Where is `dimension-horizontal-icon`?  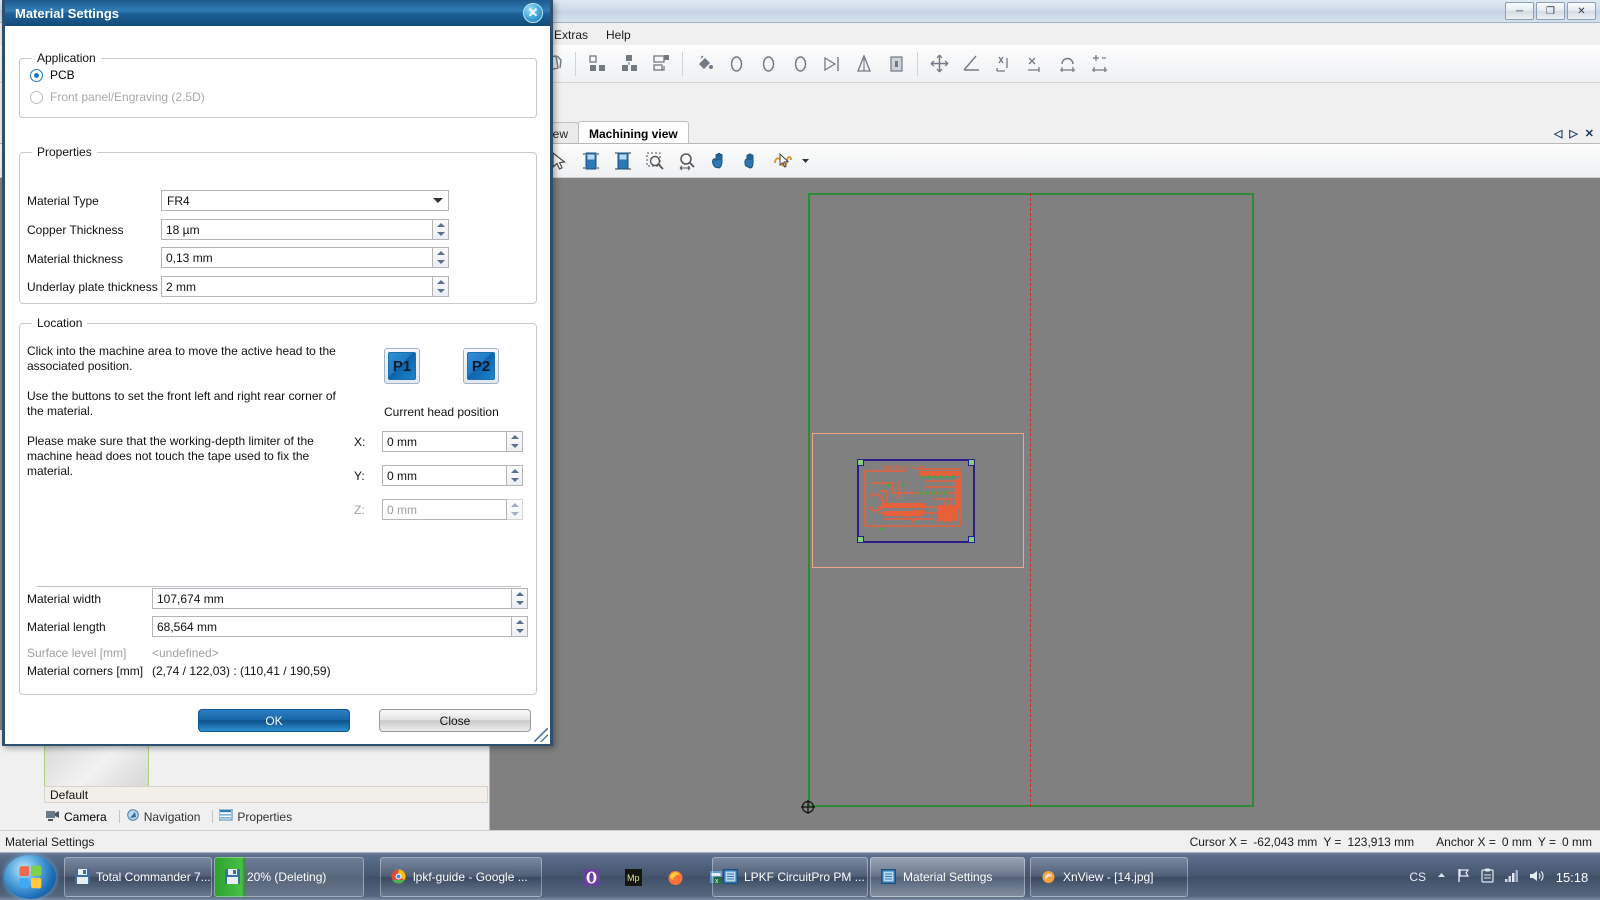
dimension-horizontal-icon is located at coordinates (1035, 64).